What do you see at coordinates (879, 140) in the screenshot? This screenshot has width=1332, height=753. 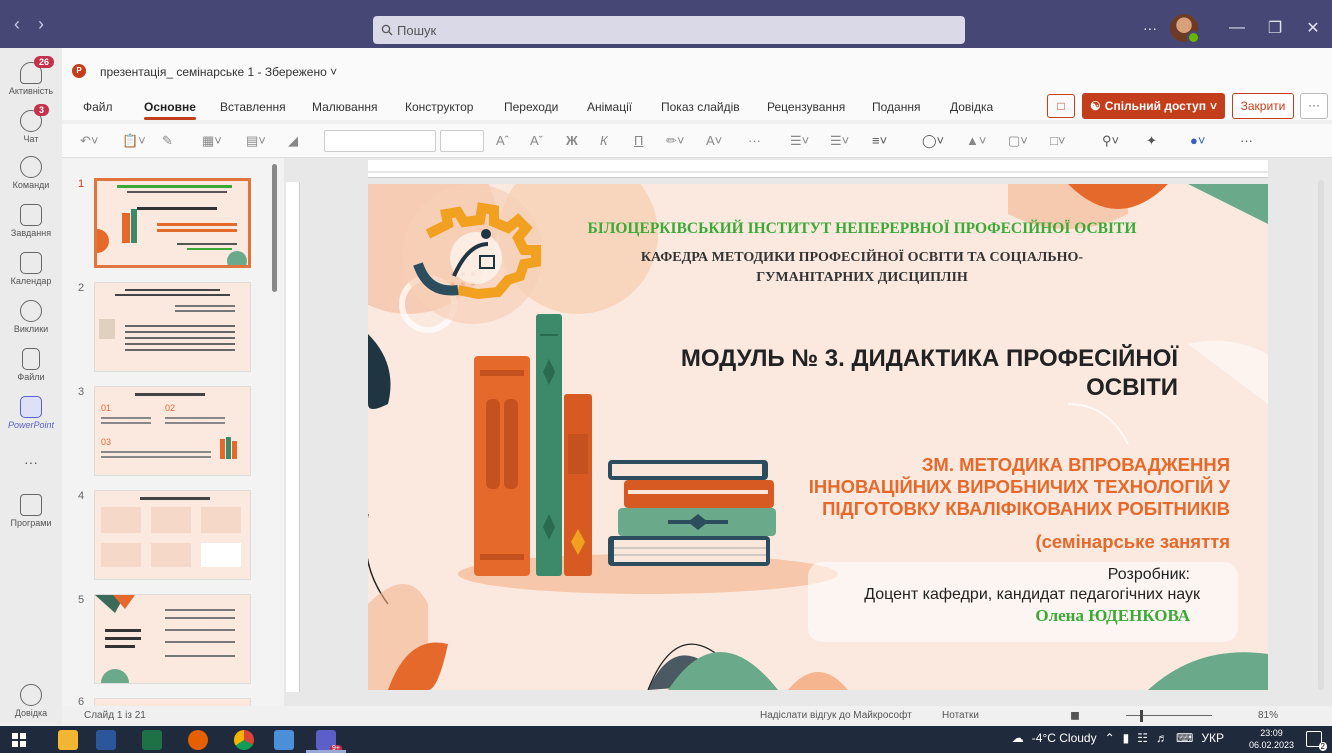 I see `align-icon: ≡˅` at bounding box center [879, 140].